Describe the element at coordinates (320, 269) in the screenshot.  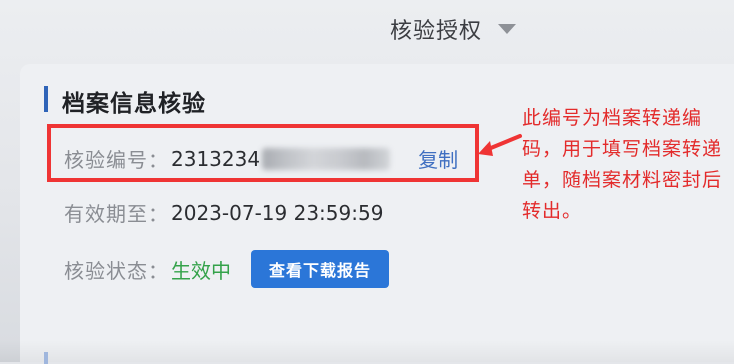
I see `view-download-report-button: 查看下载报告` at that location.